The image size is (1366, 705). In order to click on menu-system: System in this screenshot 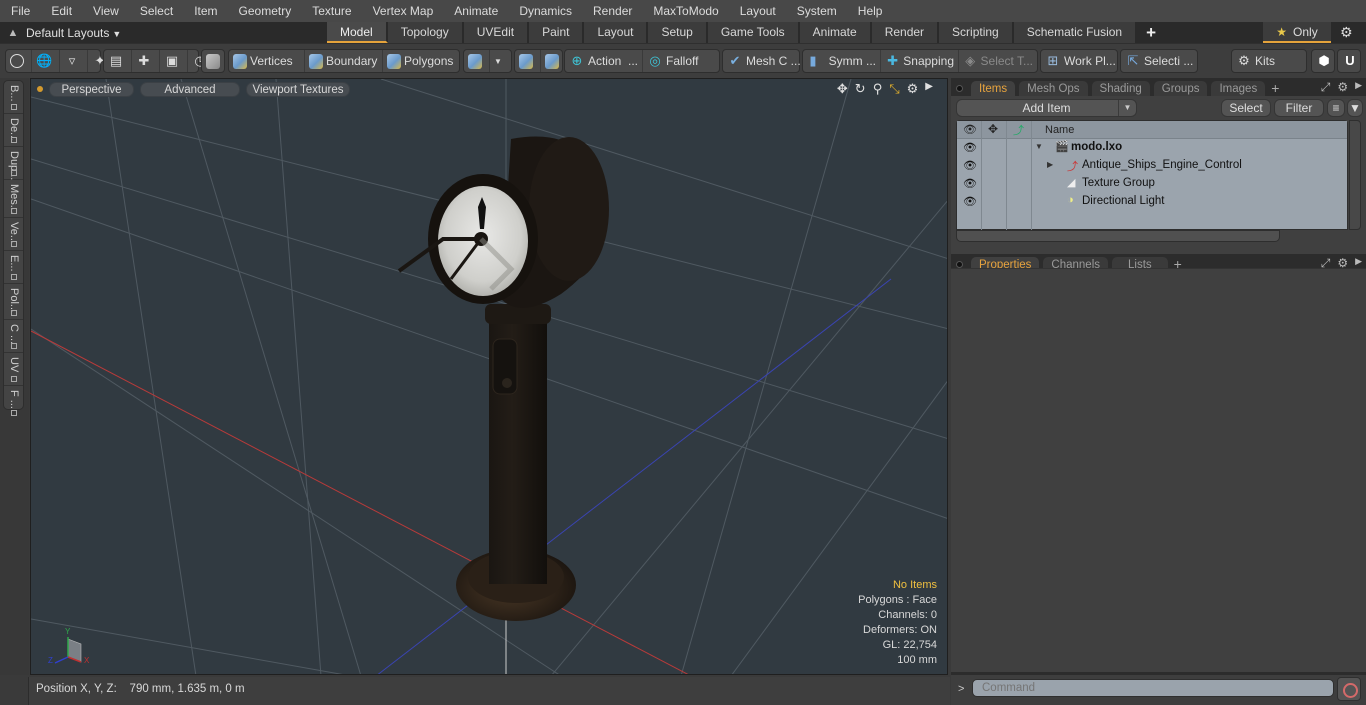, I will do `click(816, 11)`.